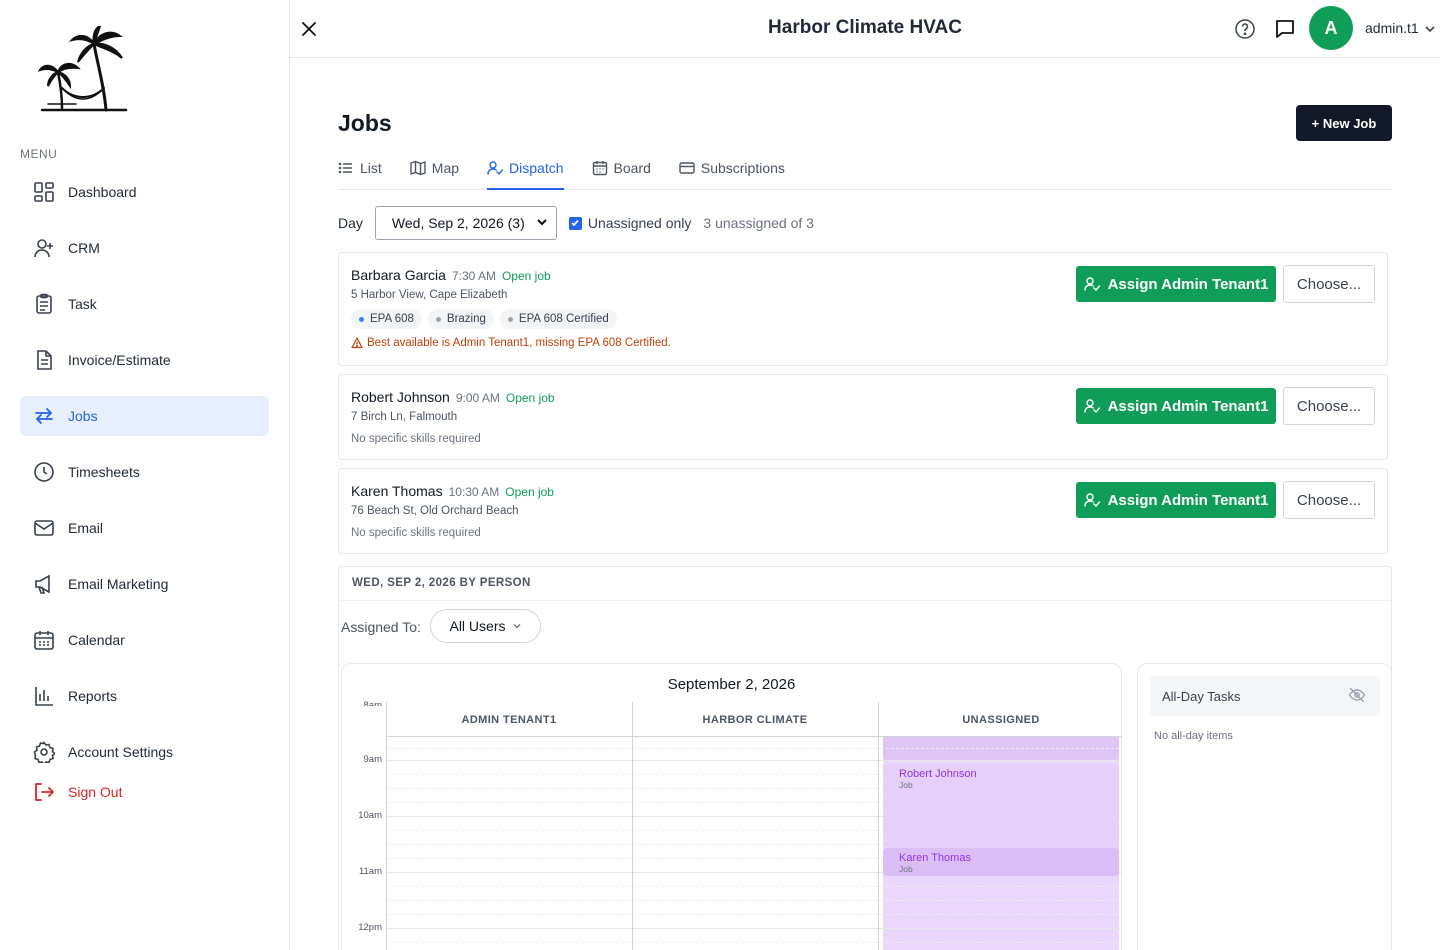  I want to click on sidebar-item-dashboard: Dashboard, so click(144, 192).